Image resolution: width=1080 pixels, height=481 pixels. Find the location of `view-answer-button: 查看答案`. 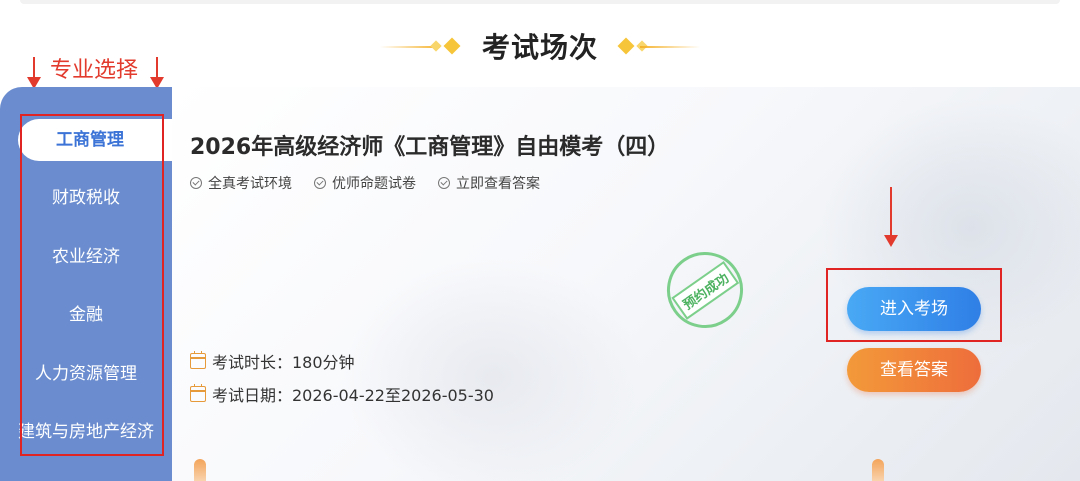

view-answer-button: 查看答案 is located at coordinates (914, 370).